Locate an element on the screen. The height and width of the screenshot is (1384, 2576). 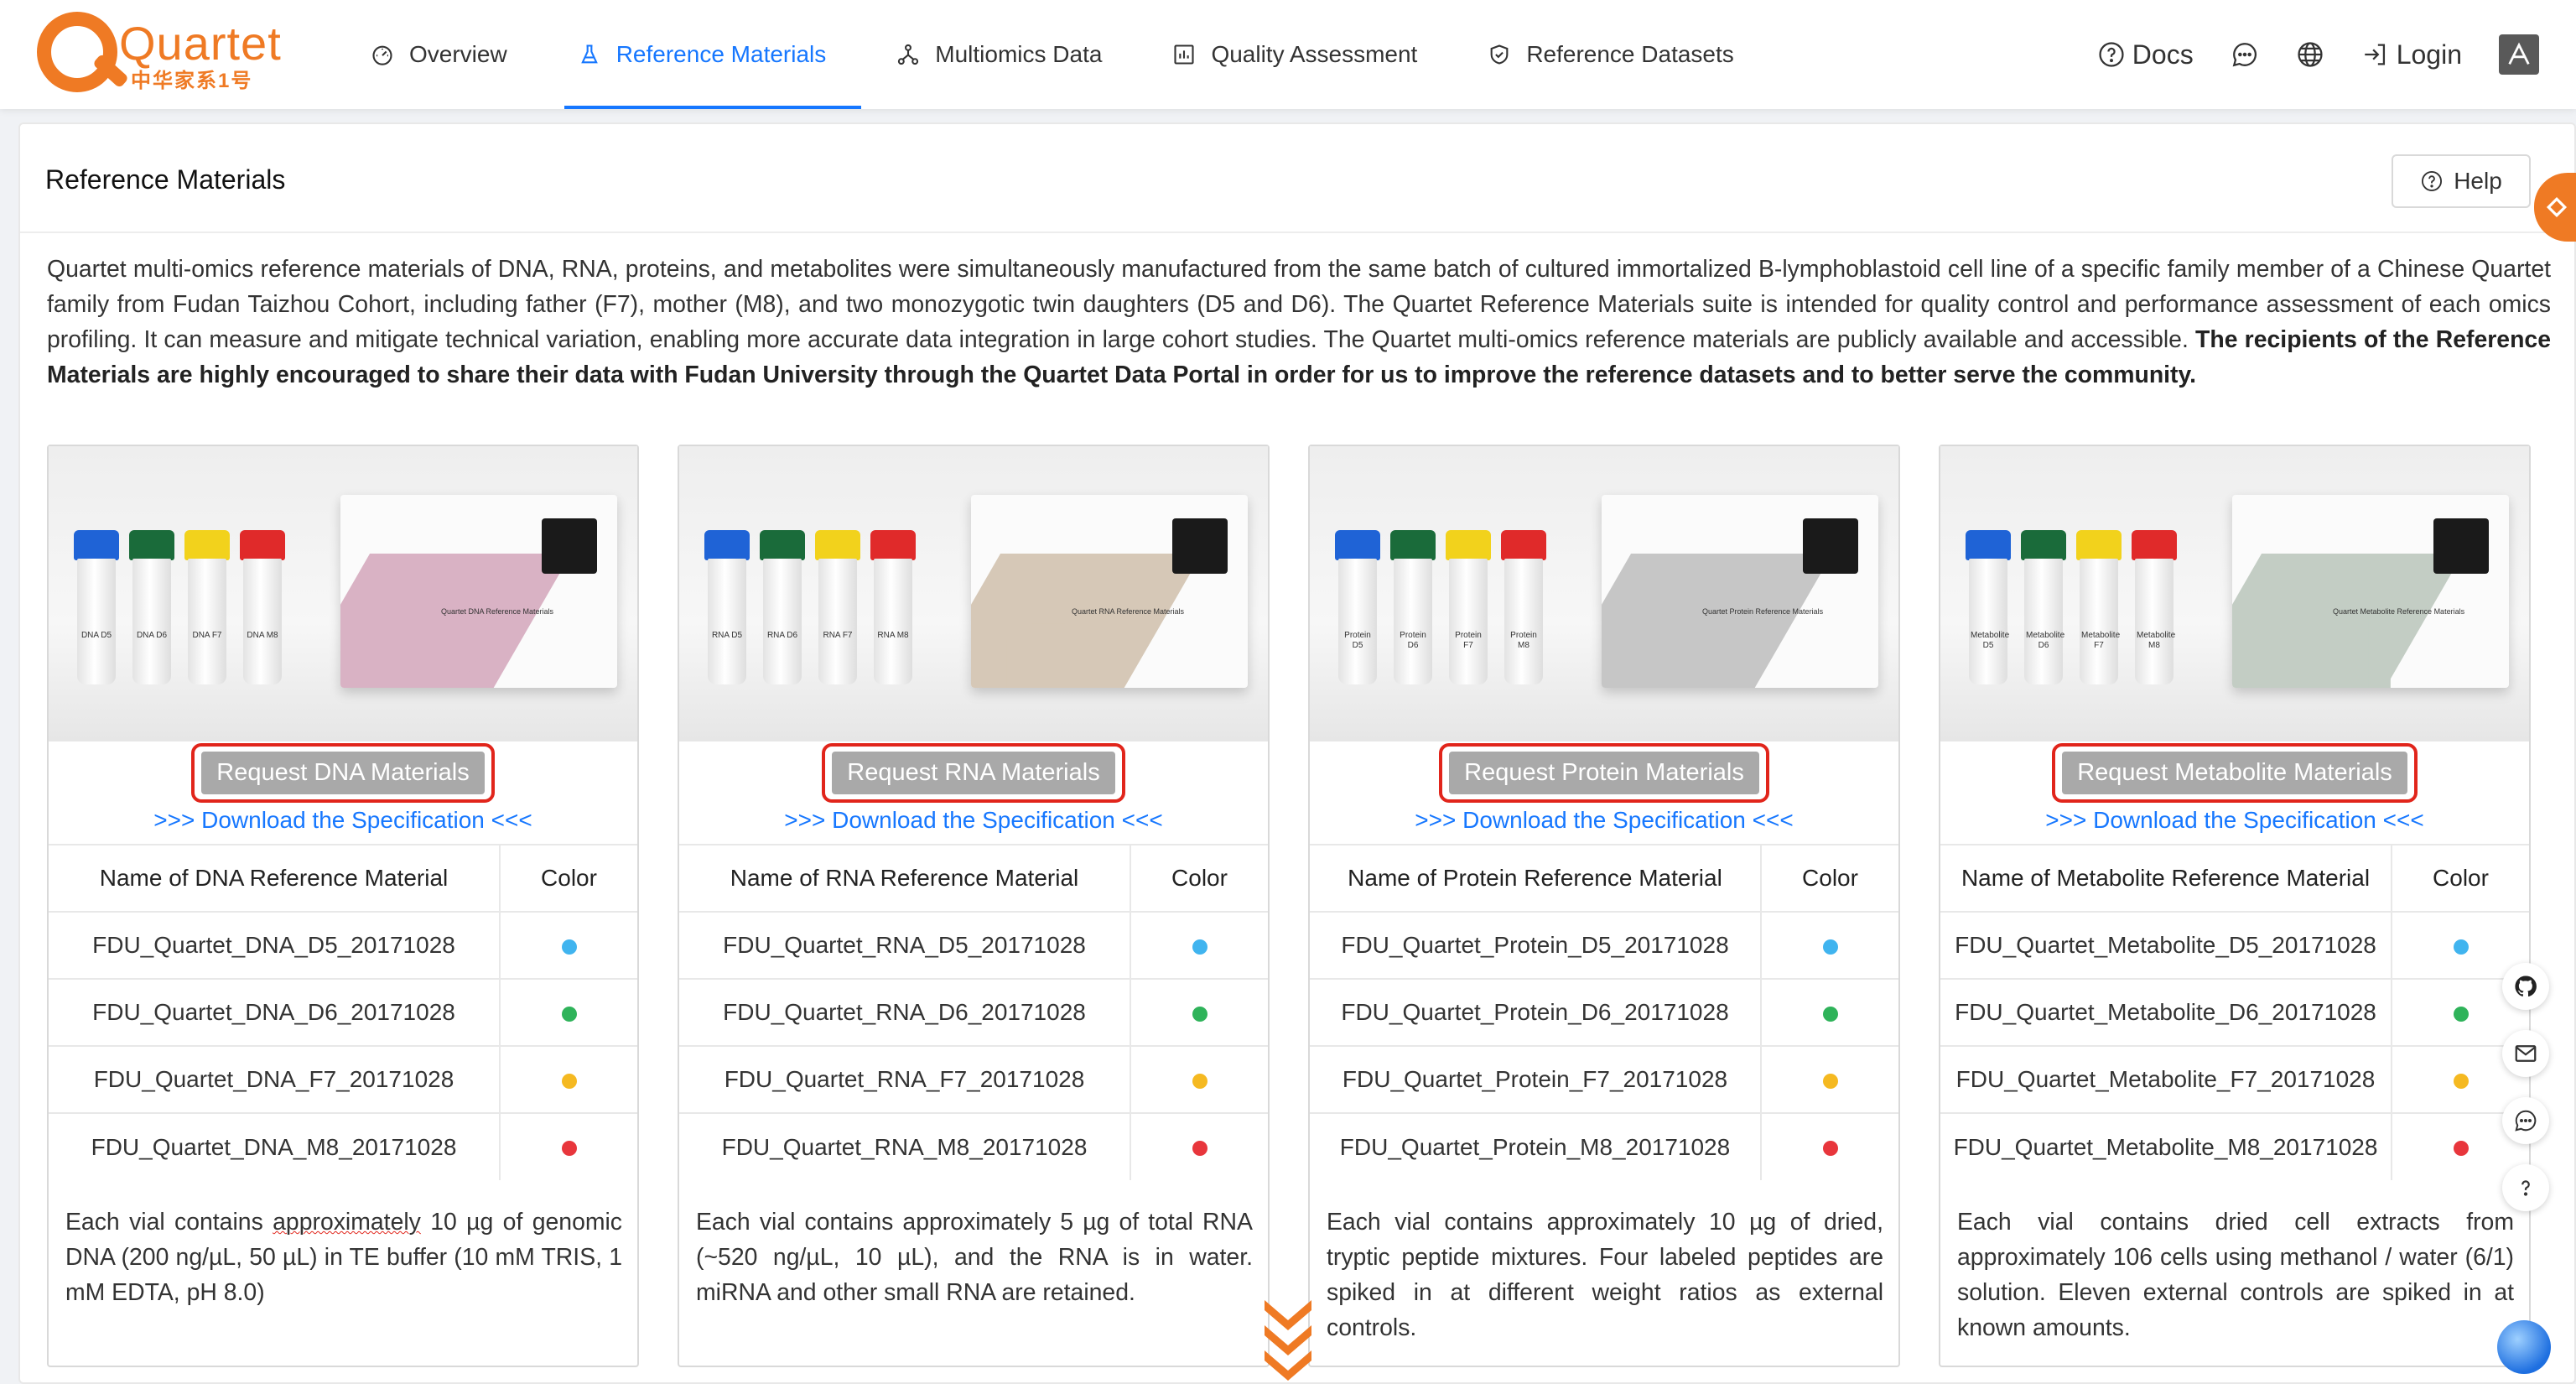
vial-image: Metabolite F7 is located at coordinates (2099, 609).